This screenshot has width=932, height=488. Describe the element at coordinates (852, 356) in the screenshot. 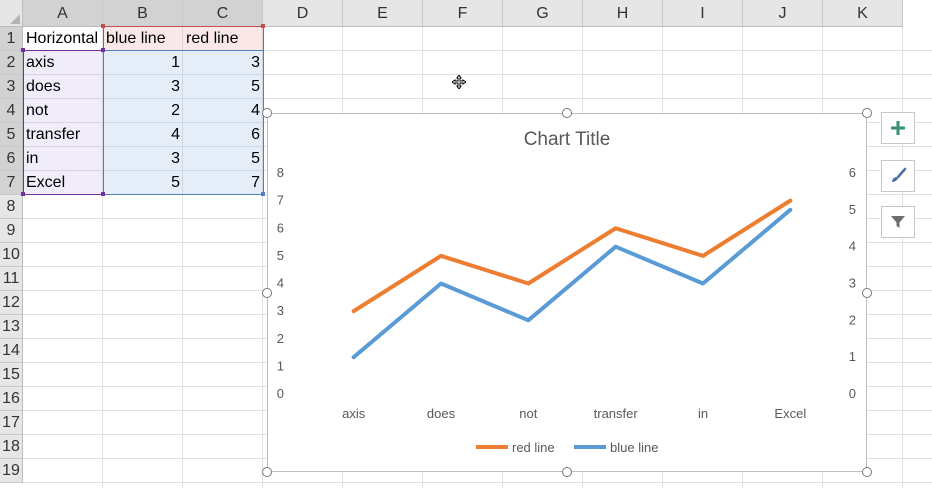

I see `y-secondary-tick-label: 1` at that location.